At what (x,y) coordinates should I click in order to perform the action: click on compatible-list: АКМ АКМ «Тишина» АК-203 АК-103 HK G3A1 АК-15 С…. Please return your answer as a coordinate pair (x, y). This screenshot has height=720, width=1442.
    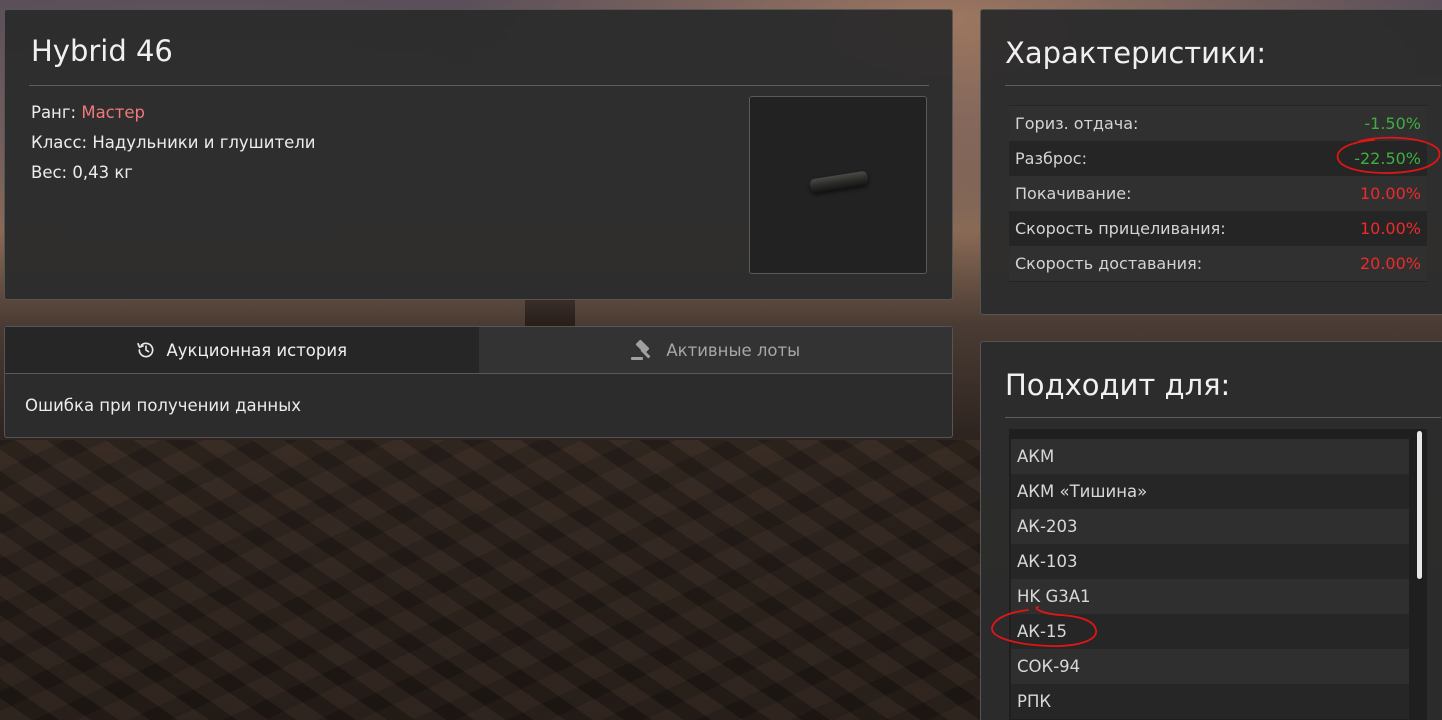
    Looking at the image, I should click on (1218, 574).